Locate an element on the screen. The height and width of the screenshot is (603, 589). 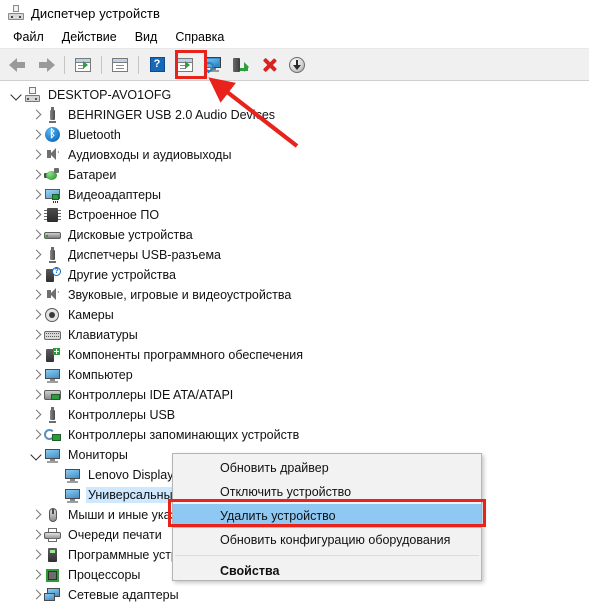
menu-file: Файл is located at coordinates (28, 37).